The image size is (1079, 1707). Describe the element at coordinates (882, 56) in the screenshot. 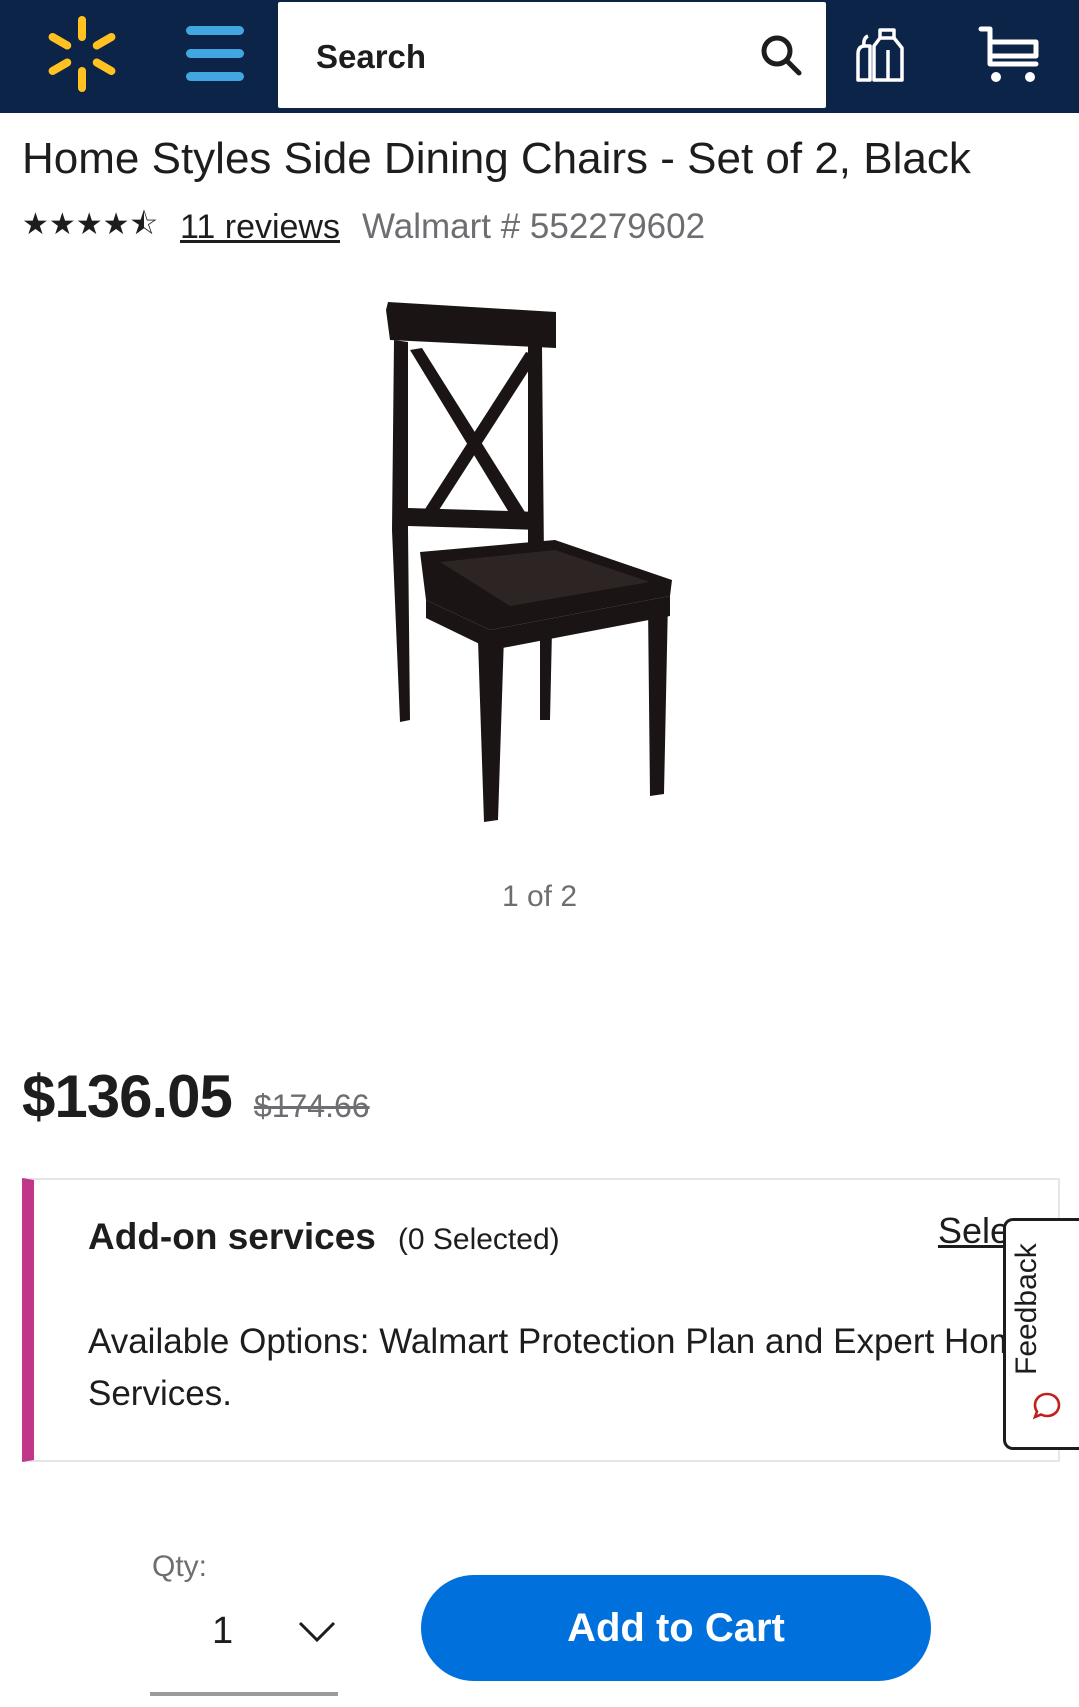

I see `grocery-icon` at that location.